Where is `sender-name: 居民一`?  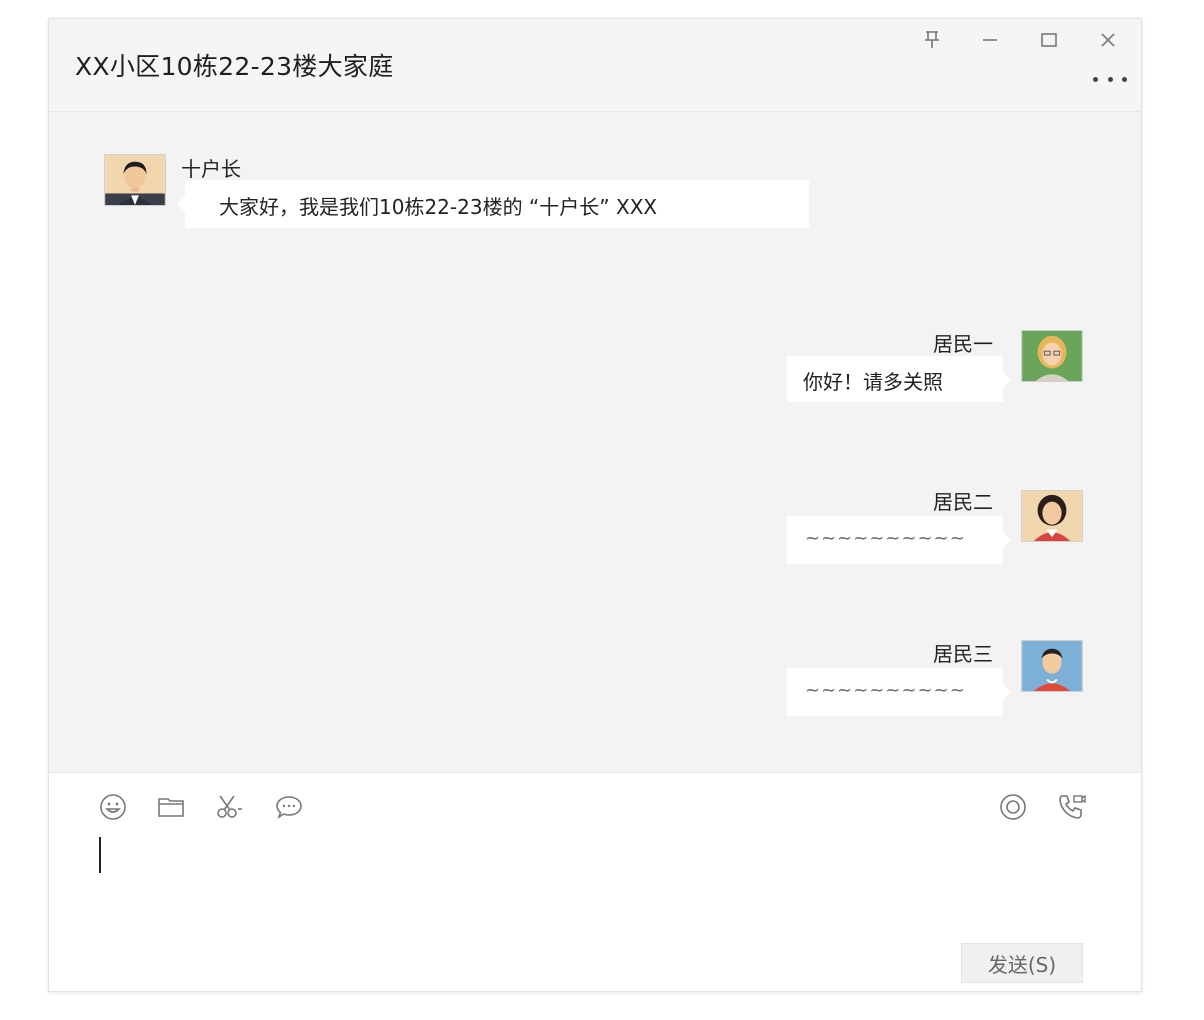 sender-name: 居民一 is located at coordinates (963, 344).